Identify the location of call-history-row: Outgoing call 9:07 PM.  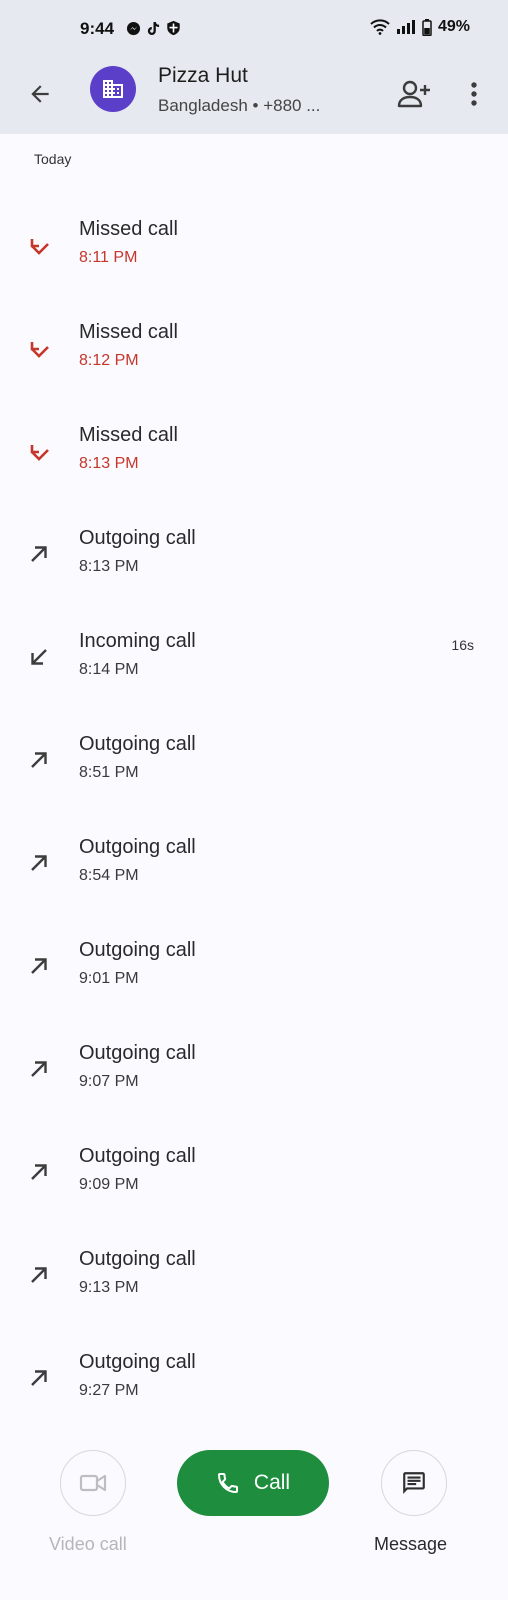
(254, 1075).